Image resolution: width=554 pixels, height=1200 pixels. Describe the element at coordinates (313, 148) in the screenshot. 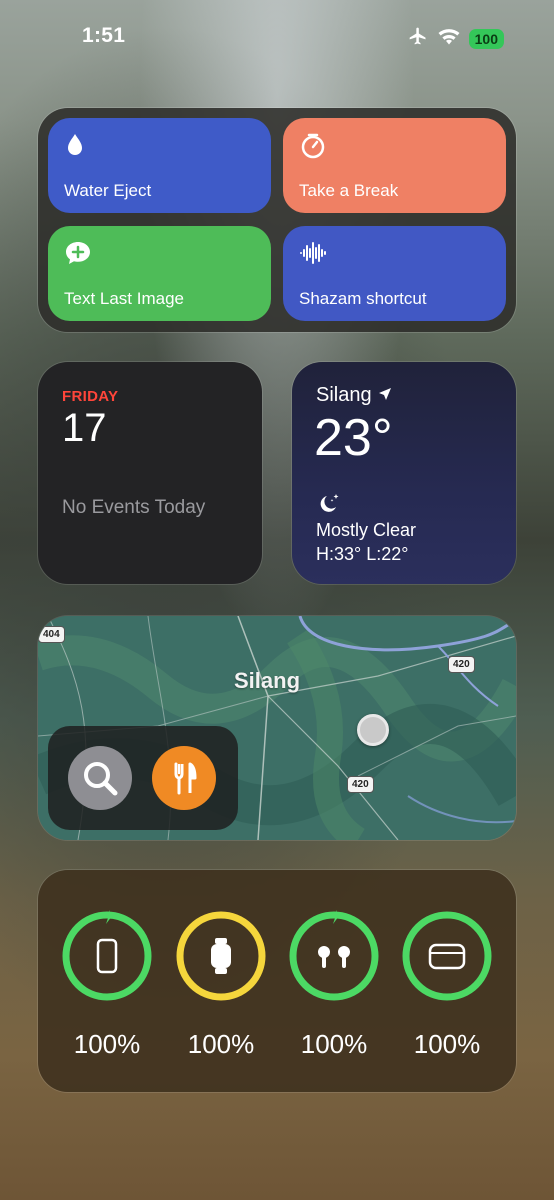

I see `timer-icon` at that location.